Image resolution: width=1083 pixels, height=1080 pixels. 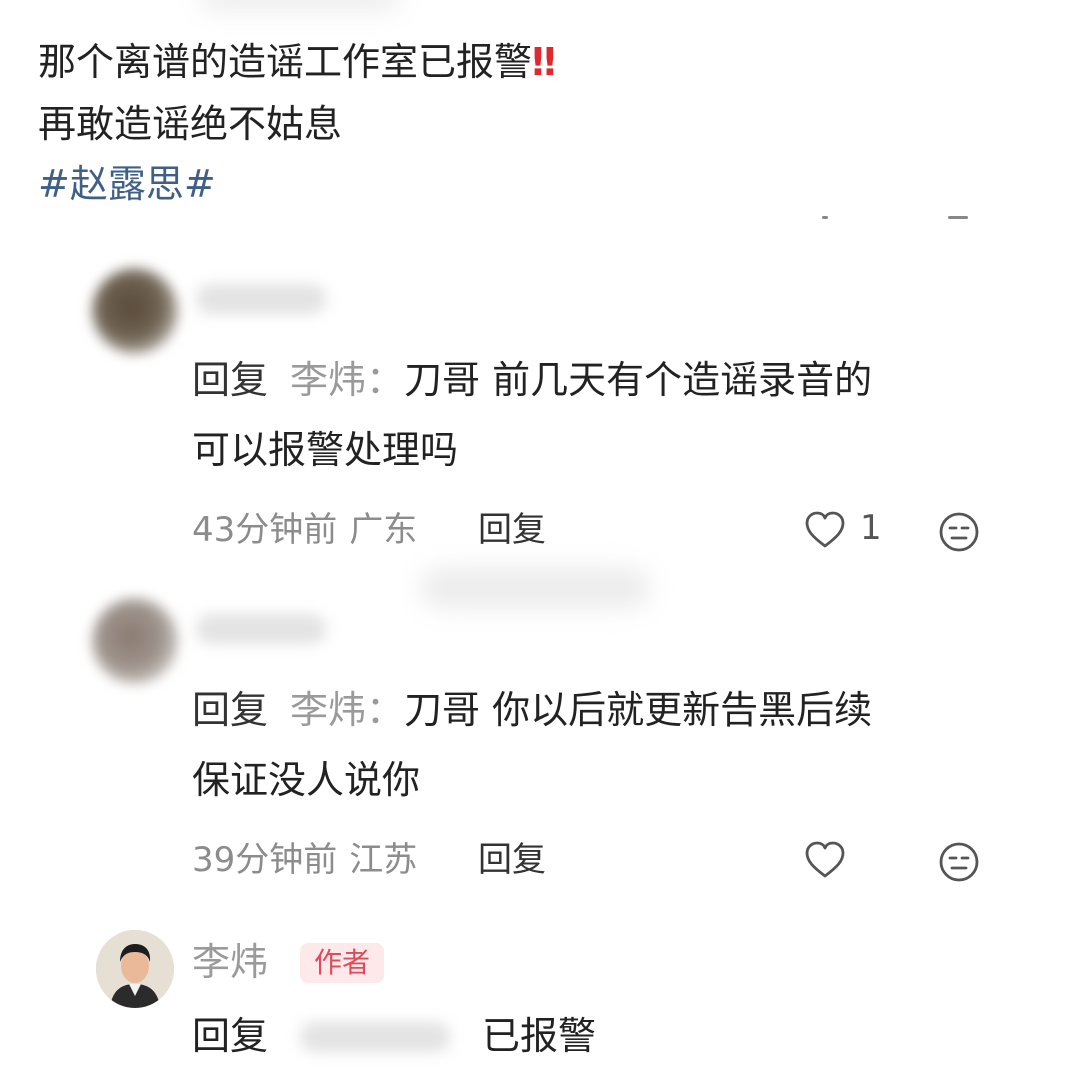 I want to click on comment-time: 39分钟前, so click(x=265, y=860).